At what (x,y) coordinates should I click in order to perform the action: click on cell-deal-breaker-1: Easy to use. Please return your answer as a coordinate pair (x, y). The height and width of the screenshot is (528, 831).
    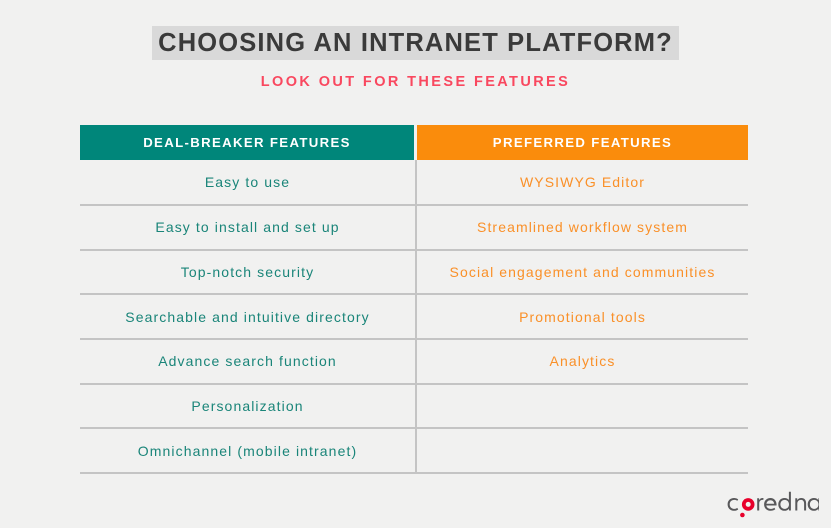
    Looking at the image, I should click on (247, 182).